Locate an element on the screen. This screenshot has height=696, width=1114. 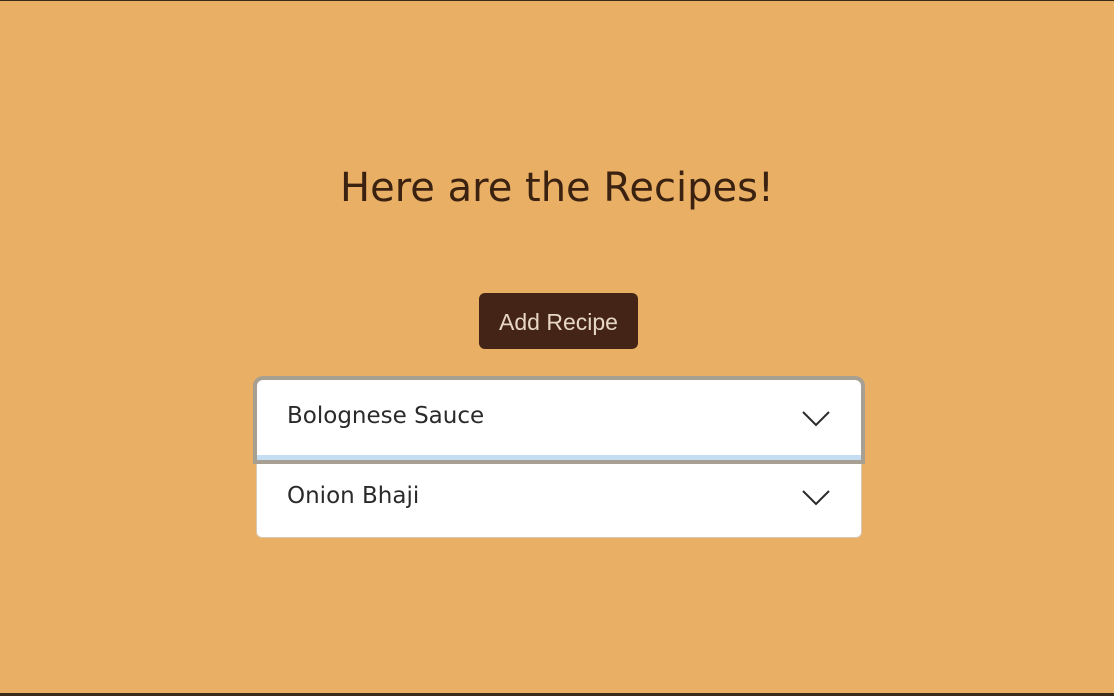
recipe-item-onion-bhaji: Onion Bhaji is located at coordinates (559, 499).